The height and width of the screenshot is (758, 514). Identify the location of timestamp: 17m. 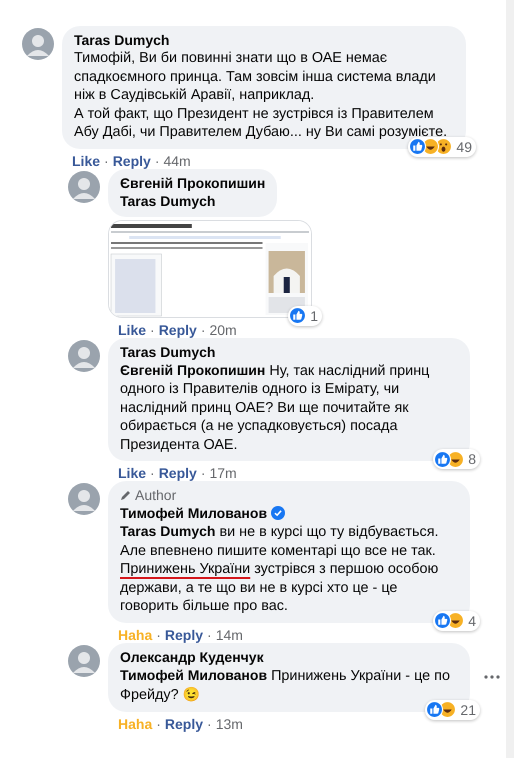
(223, 473).